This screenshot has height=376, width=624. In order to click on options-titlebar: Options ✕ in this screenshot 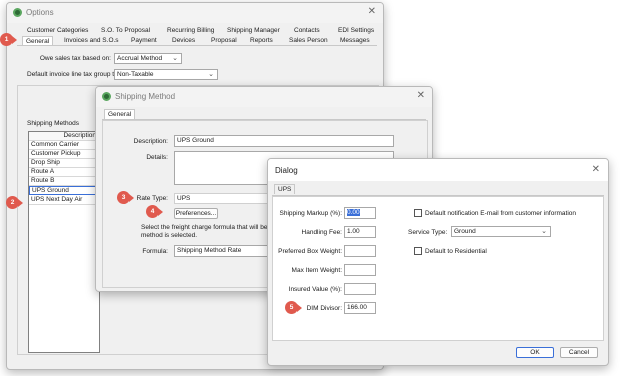, I will do `click(195, 13)`.